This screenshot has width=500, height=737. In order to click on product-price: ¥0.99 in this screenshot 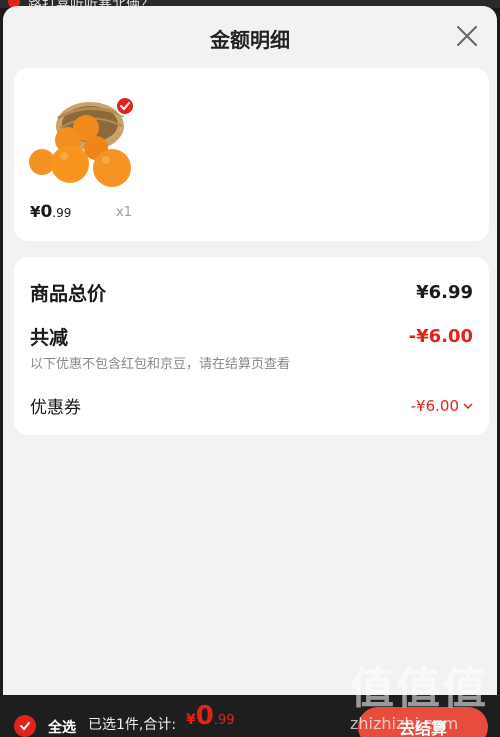, I will do `click(50, 212)`.